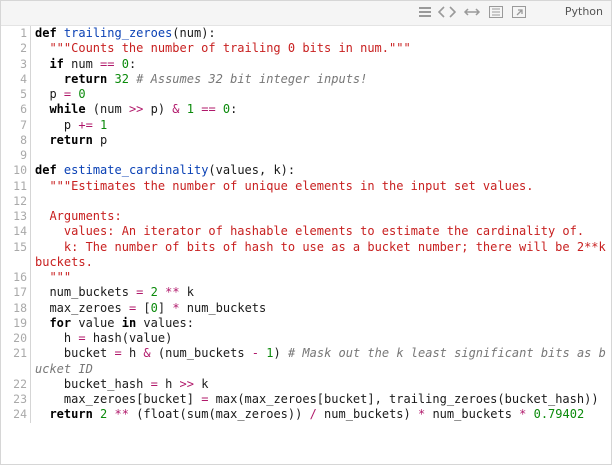  Describe the element at coordinates (96, 322) in the screenshot. I see `code-text: value` at that location.